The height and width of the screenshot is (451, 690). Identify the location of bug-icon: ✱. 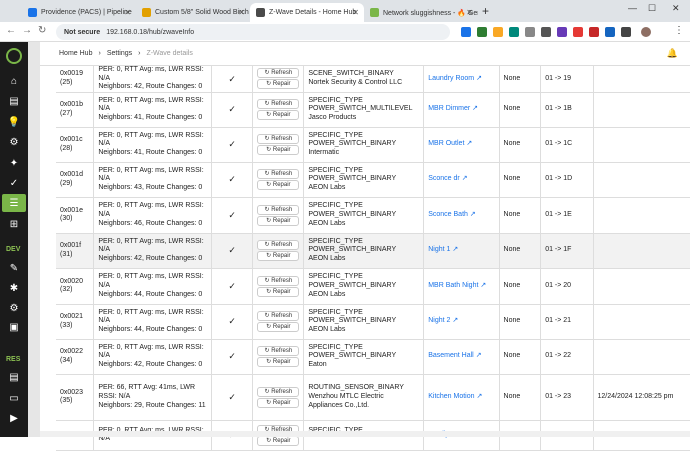
(14, 288).